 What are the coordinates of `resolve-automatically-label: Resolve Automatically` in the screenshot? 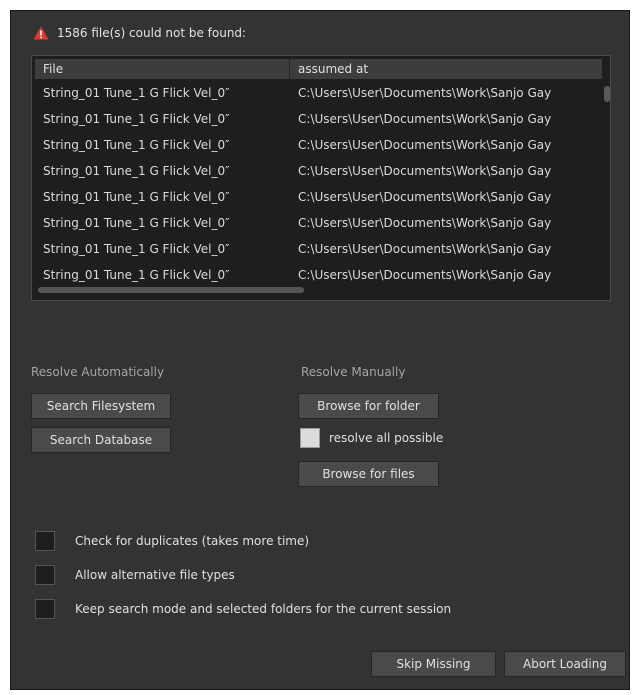 It's located at (98, 372).